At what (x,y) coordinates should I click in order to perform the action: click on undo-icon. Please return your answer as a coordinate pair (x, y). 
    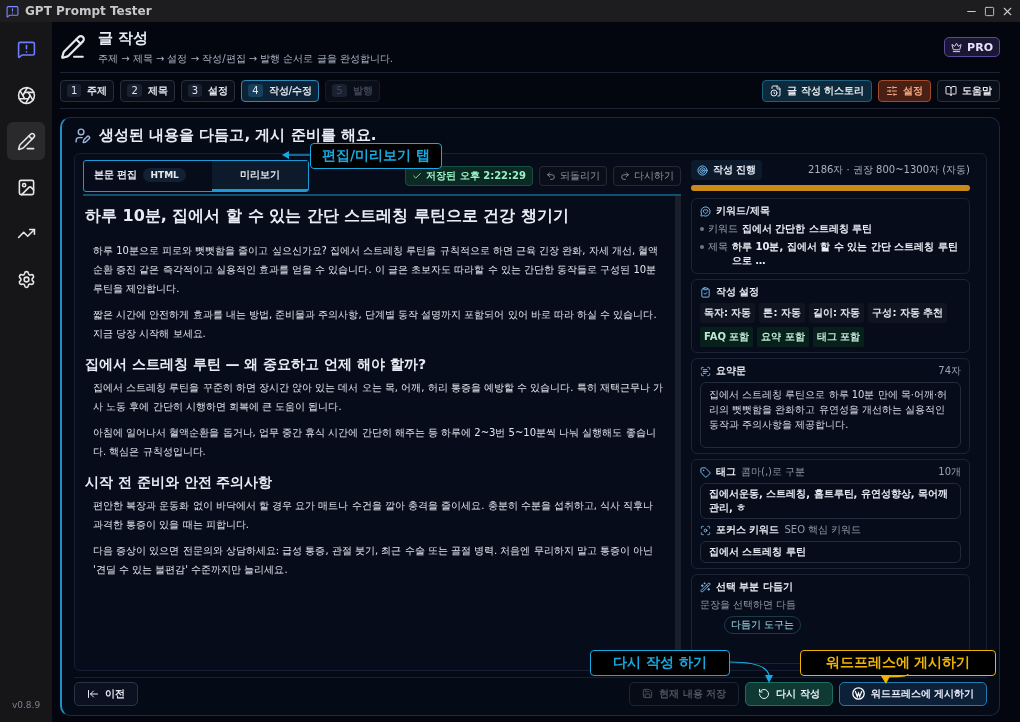
    Looking at the image, I should click on (551, 176).